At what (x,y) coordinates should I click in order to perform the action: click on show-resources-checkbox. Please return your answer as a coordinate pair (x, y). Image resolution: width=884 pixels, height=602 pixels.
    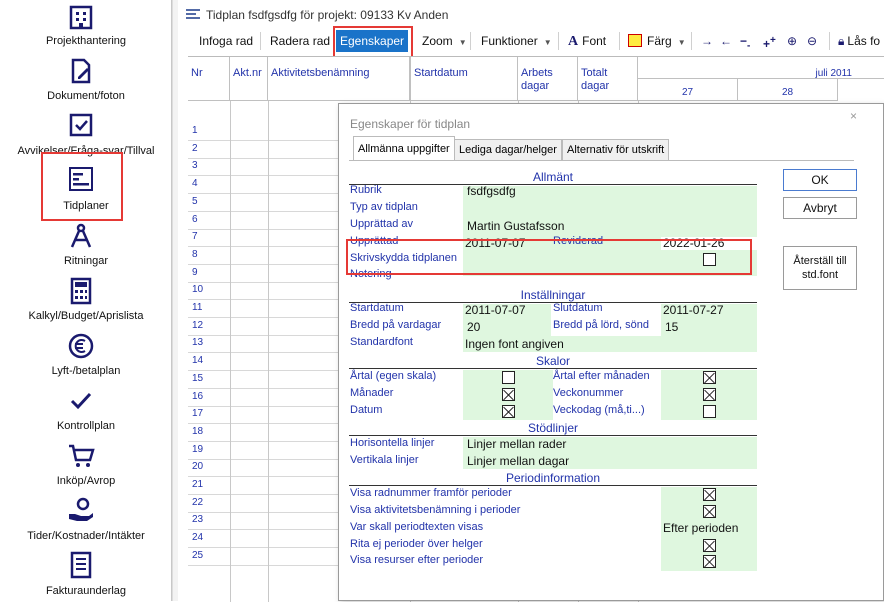
    Looking at the image, I should click on (709, 561).